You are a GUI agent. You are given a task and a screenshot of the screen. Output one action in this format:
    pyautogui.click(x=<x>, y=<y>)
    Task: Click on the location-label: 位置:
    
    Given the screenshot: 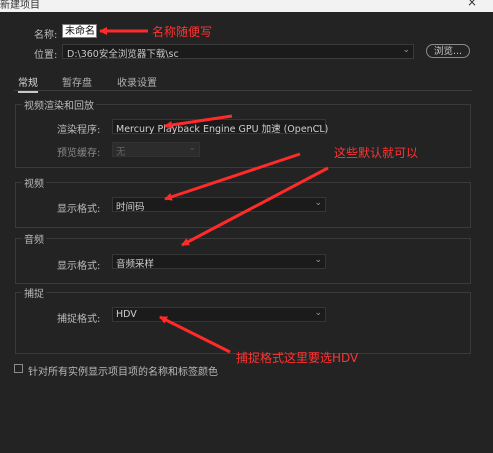 What is the action you would take?
    pyautogui.click(x=46, y=55)
    